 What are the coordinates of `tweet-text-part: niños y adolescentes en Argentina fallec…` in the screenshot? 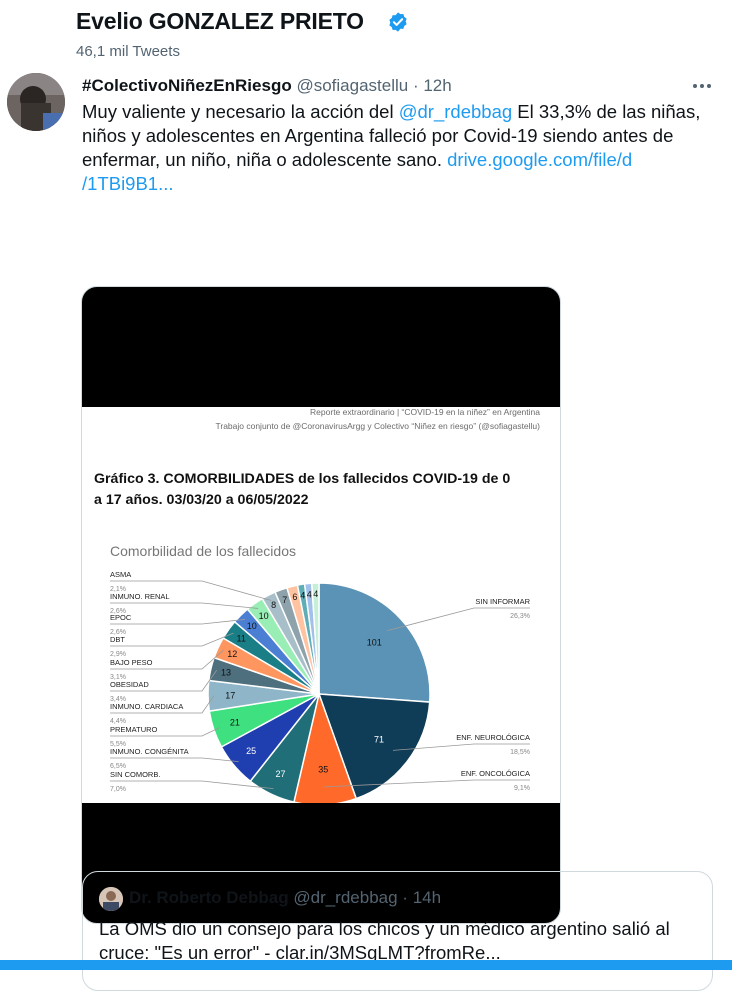 It's located at (378, 135).